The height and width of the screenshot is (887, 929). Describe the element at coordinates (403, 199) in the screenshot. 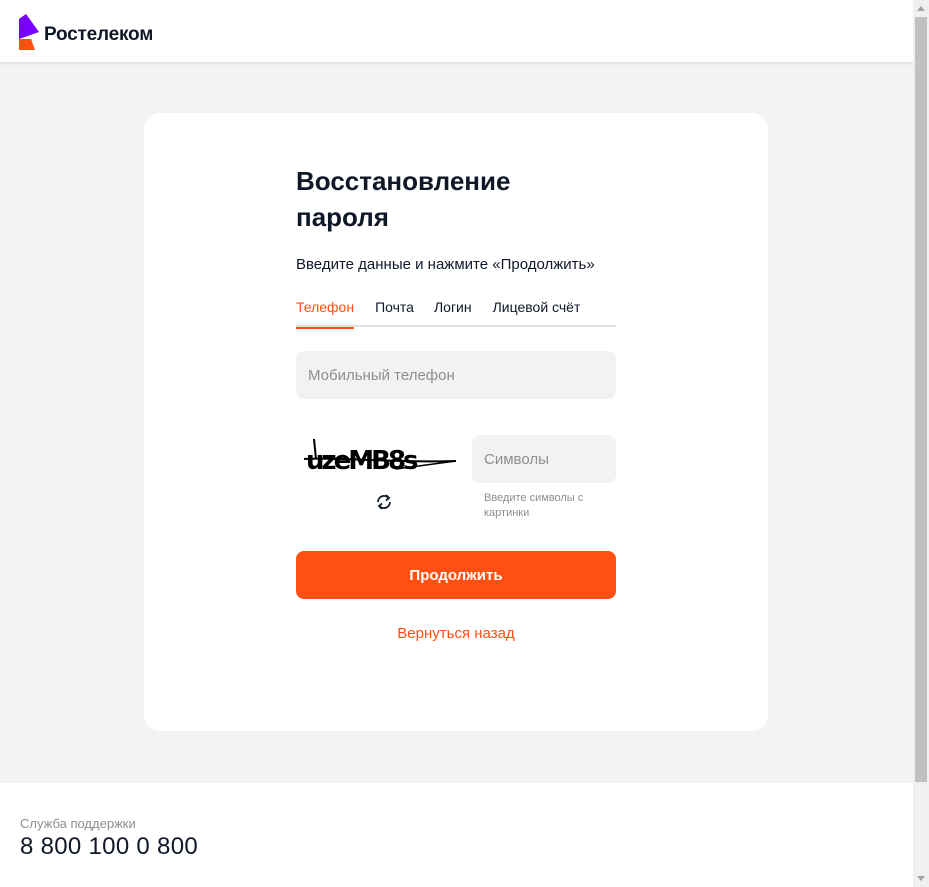

I see `page-title: Восстановление пароля` at that location.